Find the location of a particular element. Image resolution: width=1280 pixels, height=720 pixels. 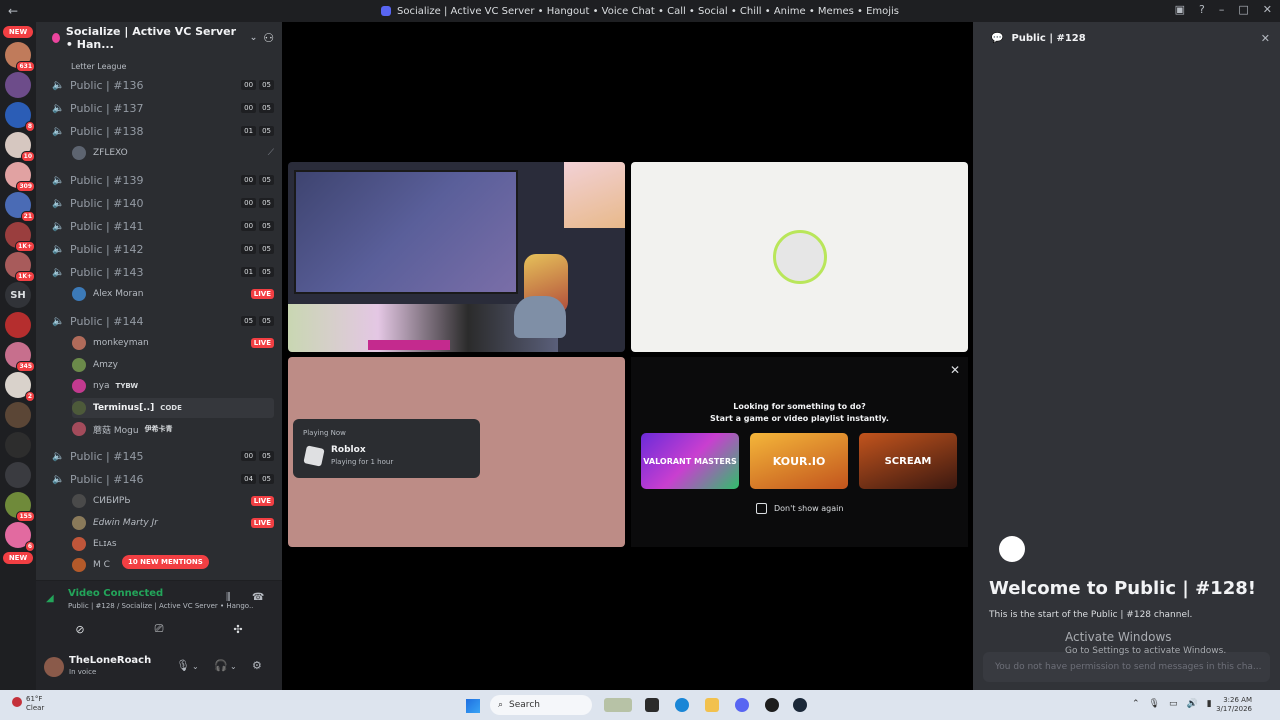

file-explorer-icon is located at coordinates (712, 705).